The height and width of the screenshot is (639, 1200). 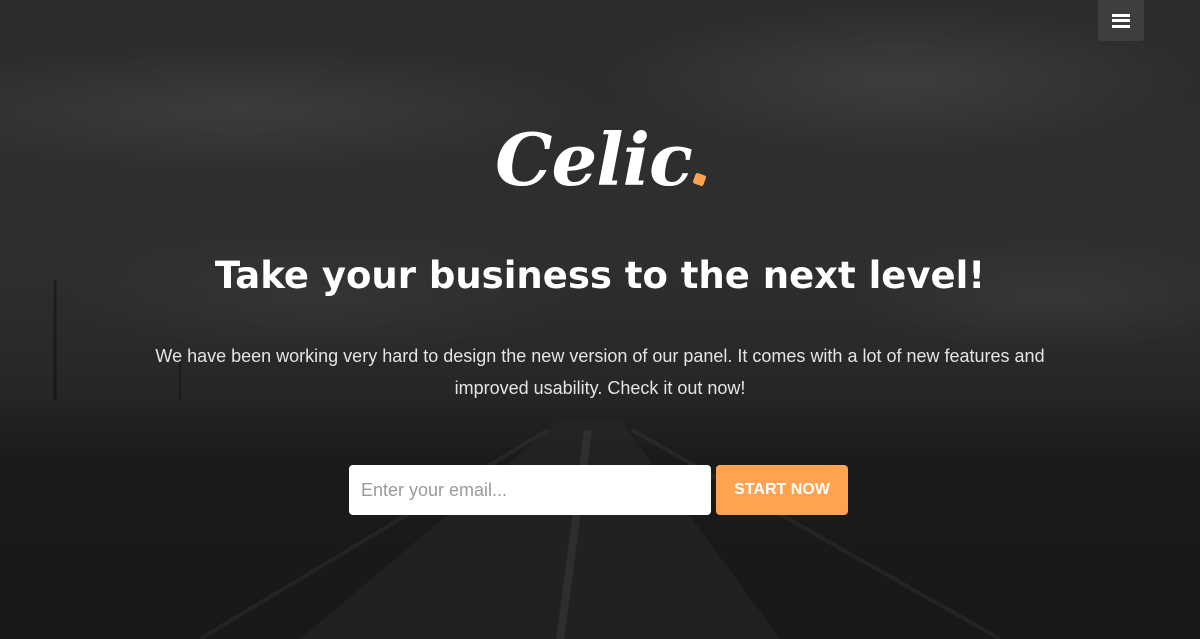 I want to click on hamburger-menu-icon, so click(x=1121, y=20).